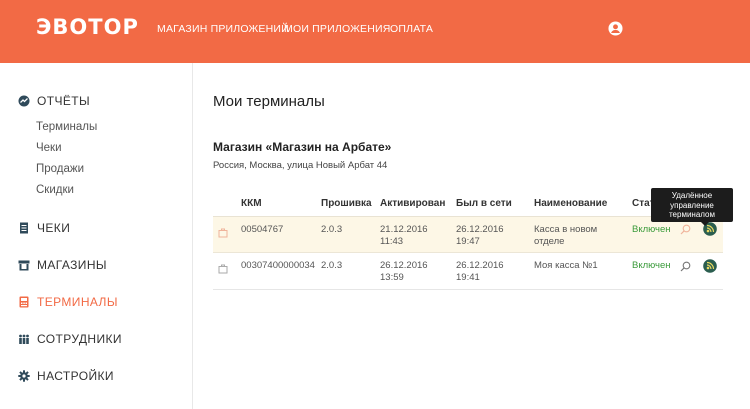 The height and width of the screenshot is (409, 750). Describe the element at coordinates (566, 265) in the screenshot. I see `name-cell: Моя касса №1` at that location.